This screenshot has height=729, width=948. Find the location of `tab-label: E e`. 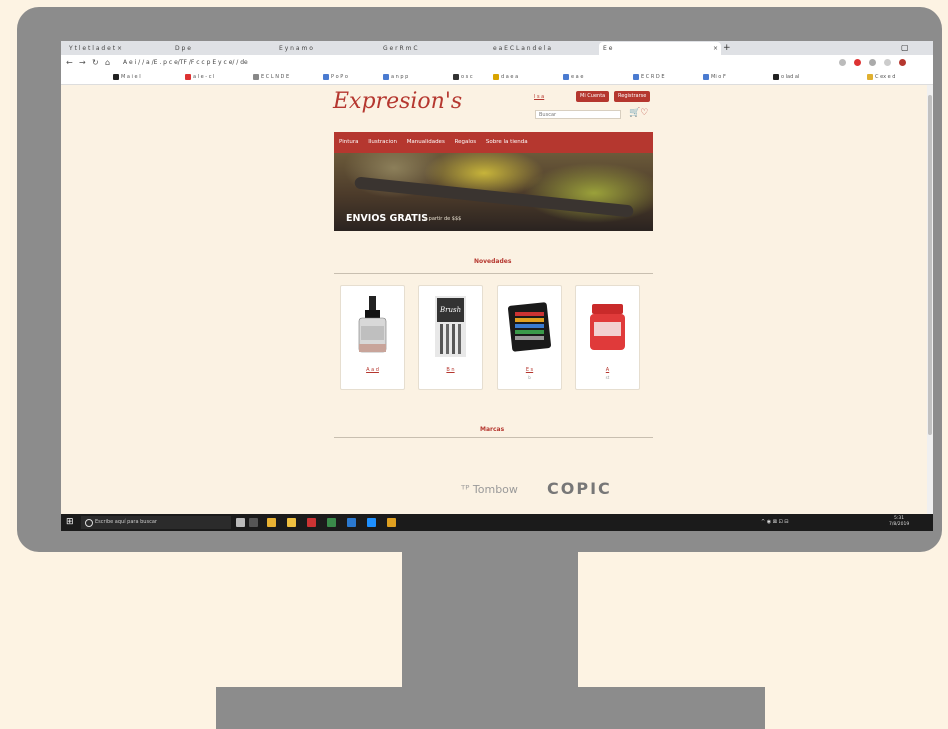

tab-label: E e is located at coordinates (608, 48).